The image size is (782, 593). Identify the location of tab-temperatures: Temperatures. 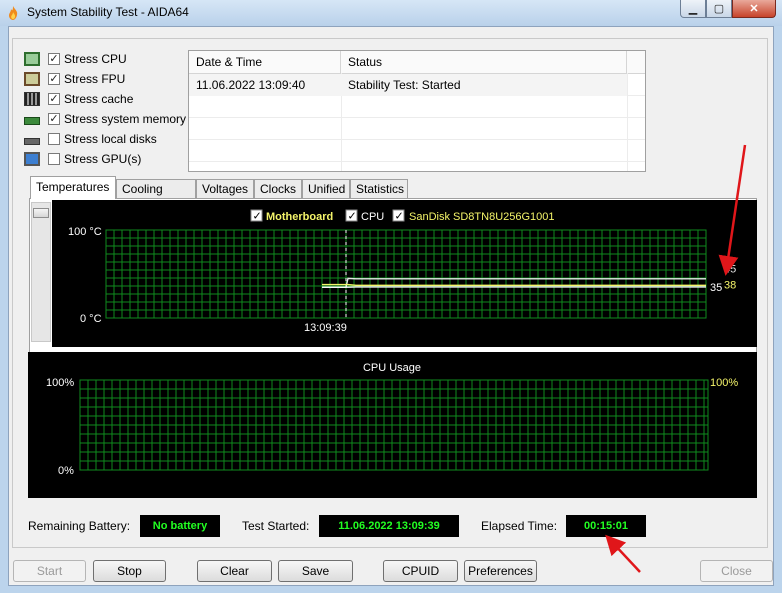
(73, 187).